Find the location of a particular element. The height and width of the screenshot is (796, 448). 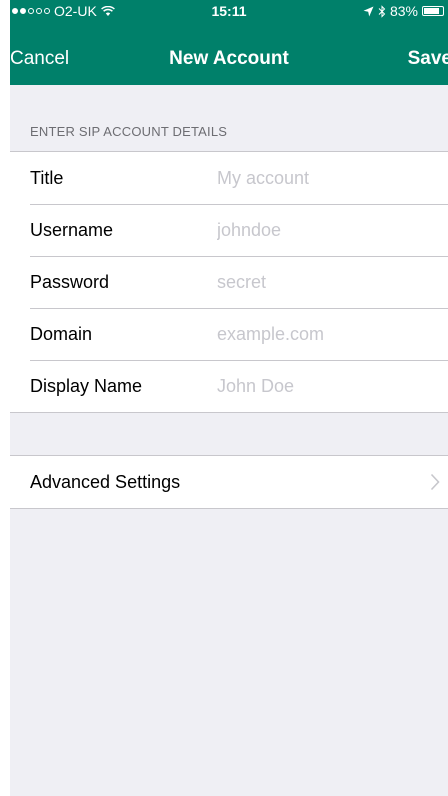

domain-row: Domain is located at coordinates (229, 334).